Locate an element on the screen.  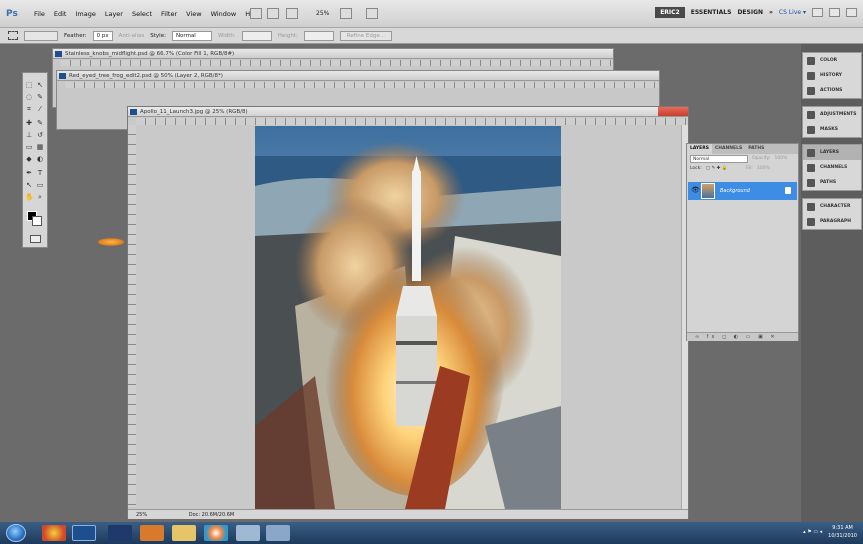
background-color-swatch is located at coordinates (37, 221).